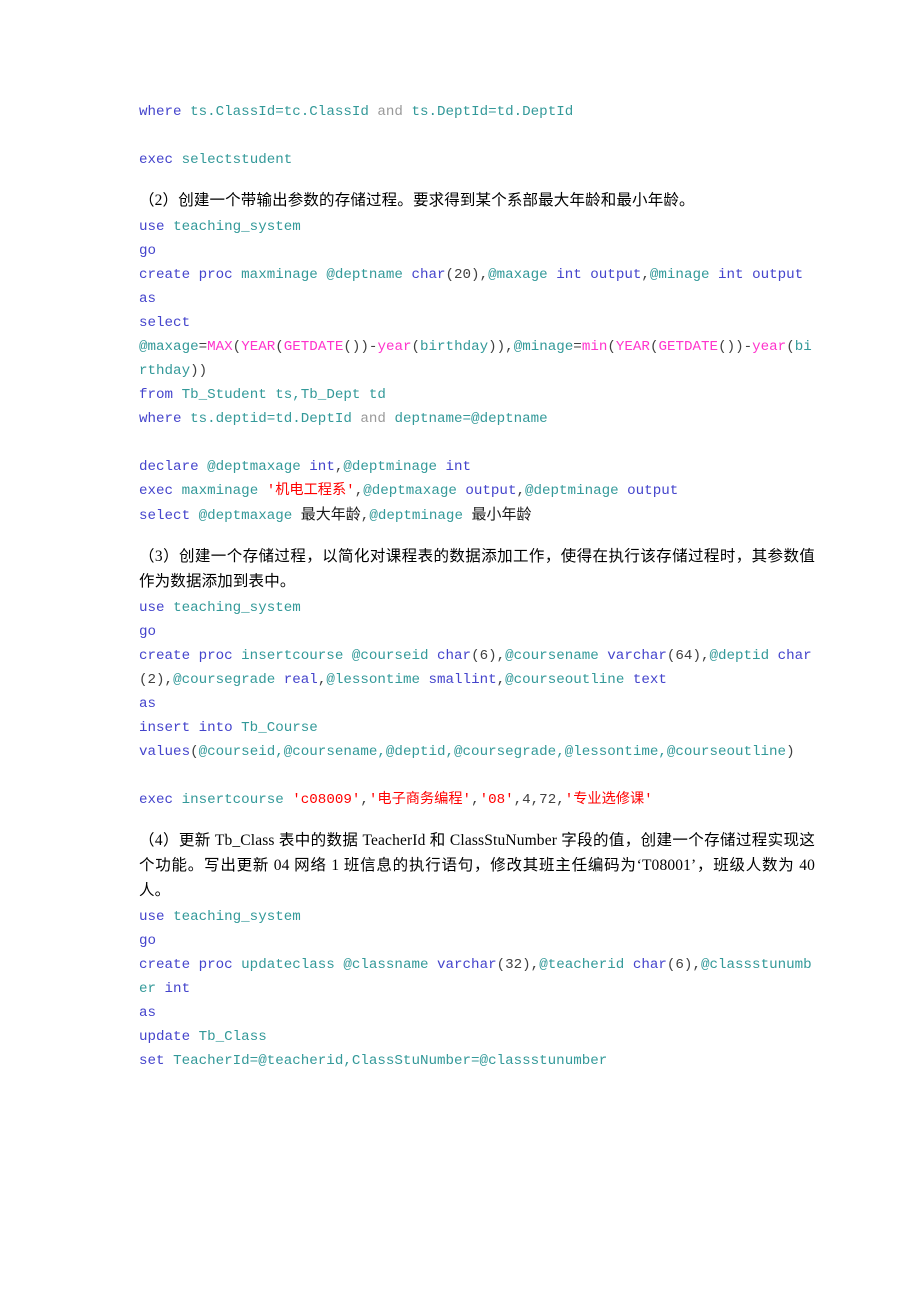 The width and height of the screenshot is (920, 1302). I want to click on code-token-kw: go, so click(148, 941).